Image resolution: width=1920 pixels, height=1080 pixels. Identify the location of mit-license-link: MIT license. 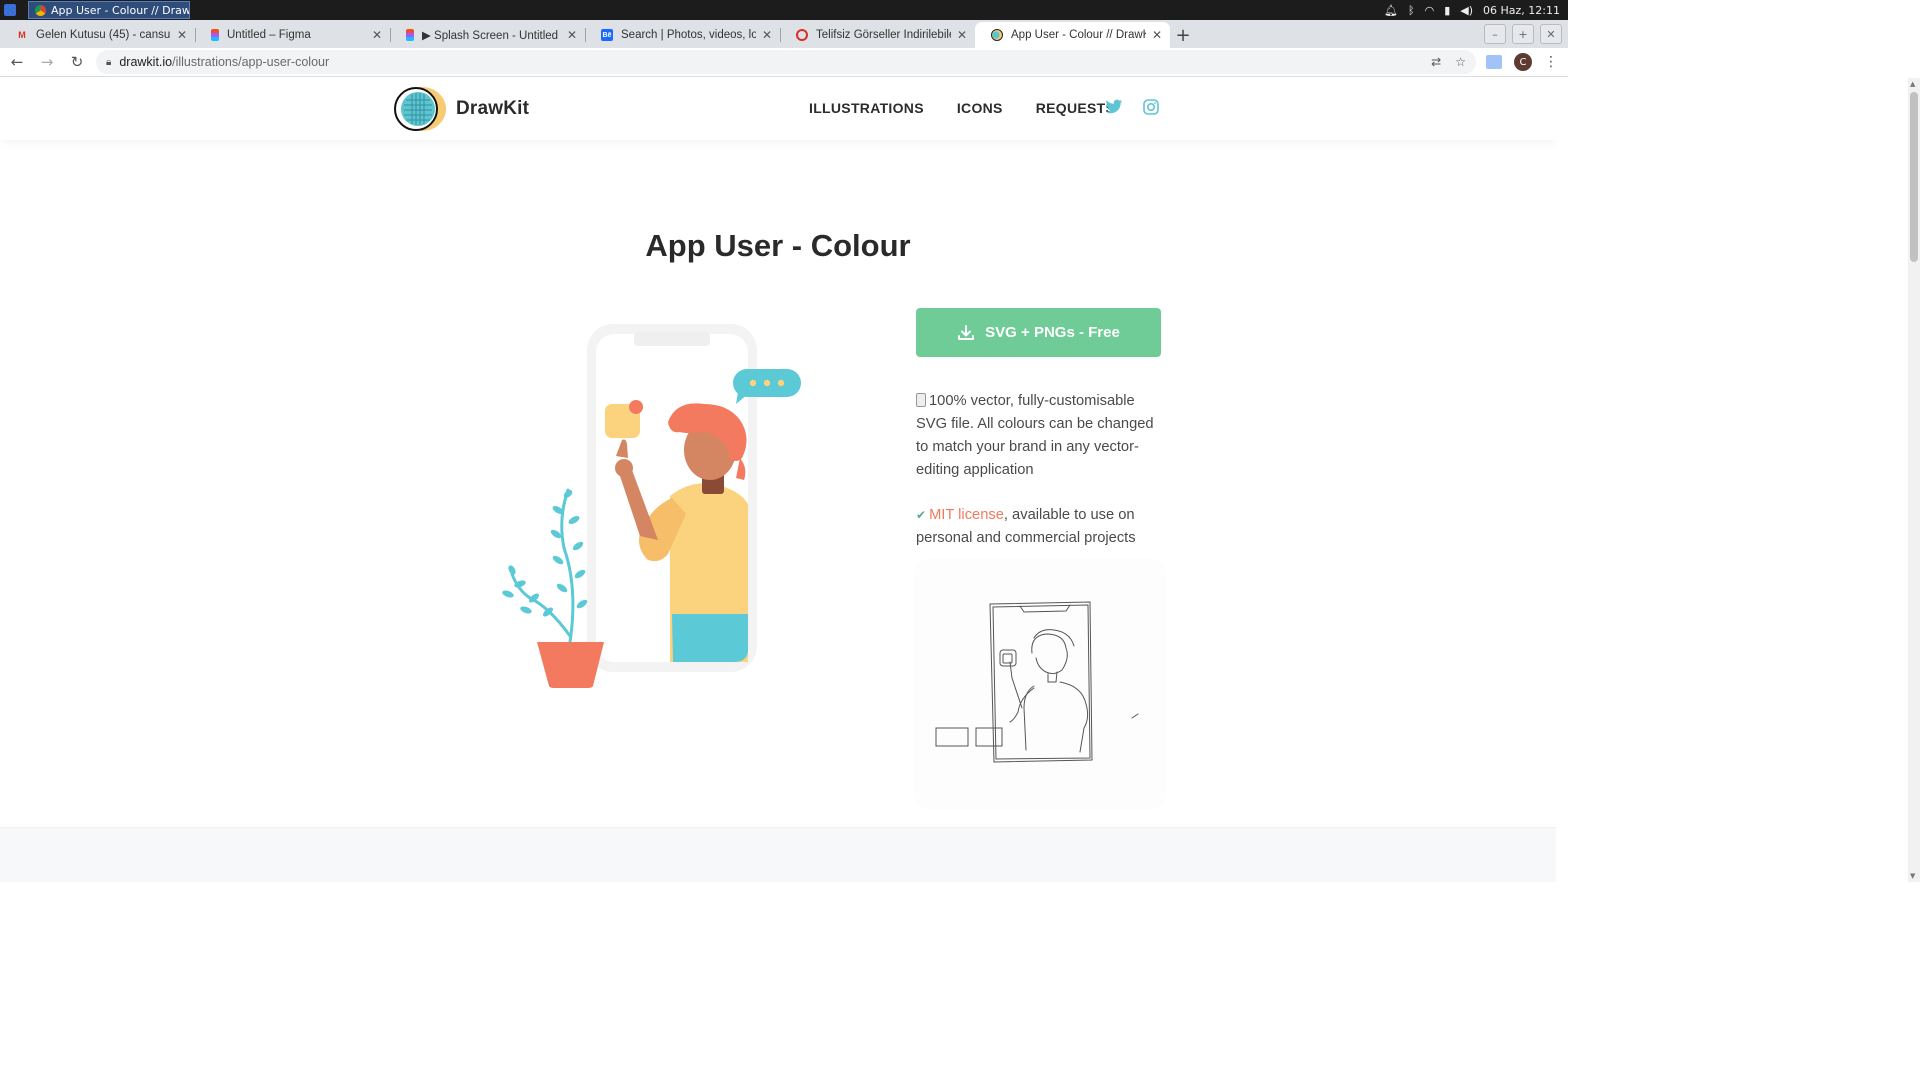
(966, 515).